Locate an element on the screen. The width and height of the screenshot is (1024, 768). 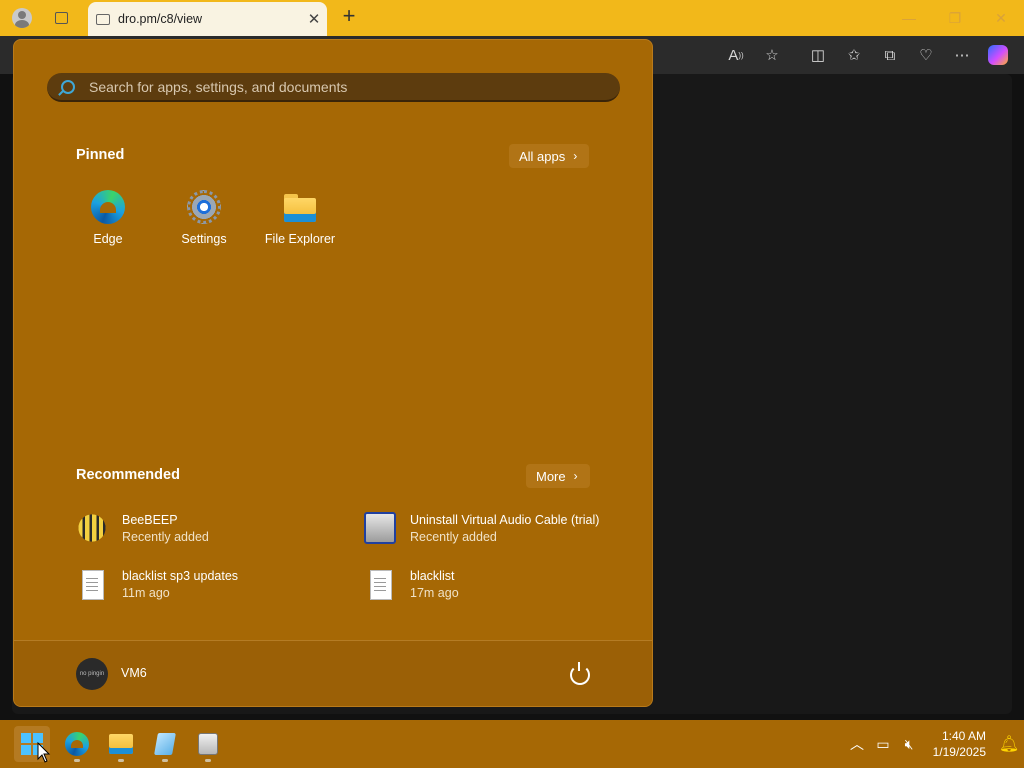
pinned-app-edge: Edge is located at coordinates (108, 225).